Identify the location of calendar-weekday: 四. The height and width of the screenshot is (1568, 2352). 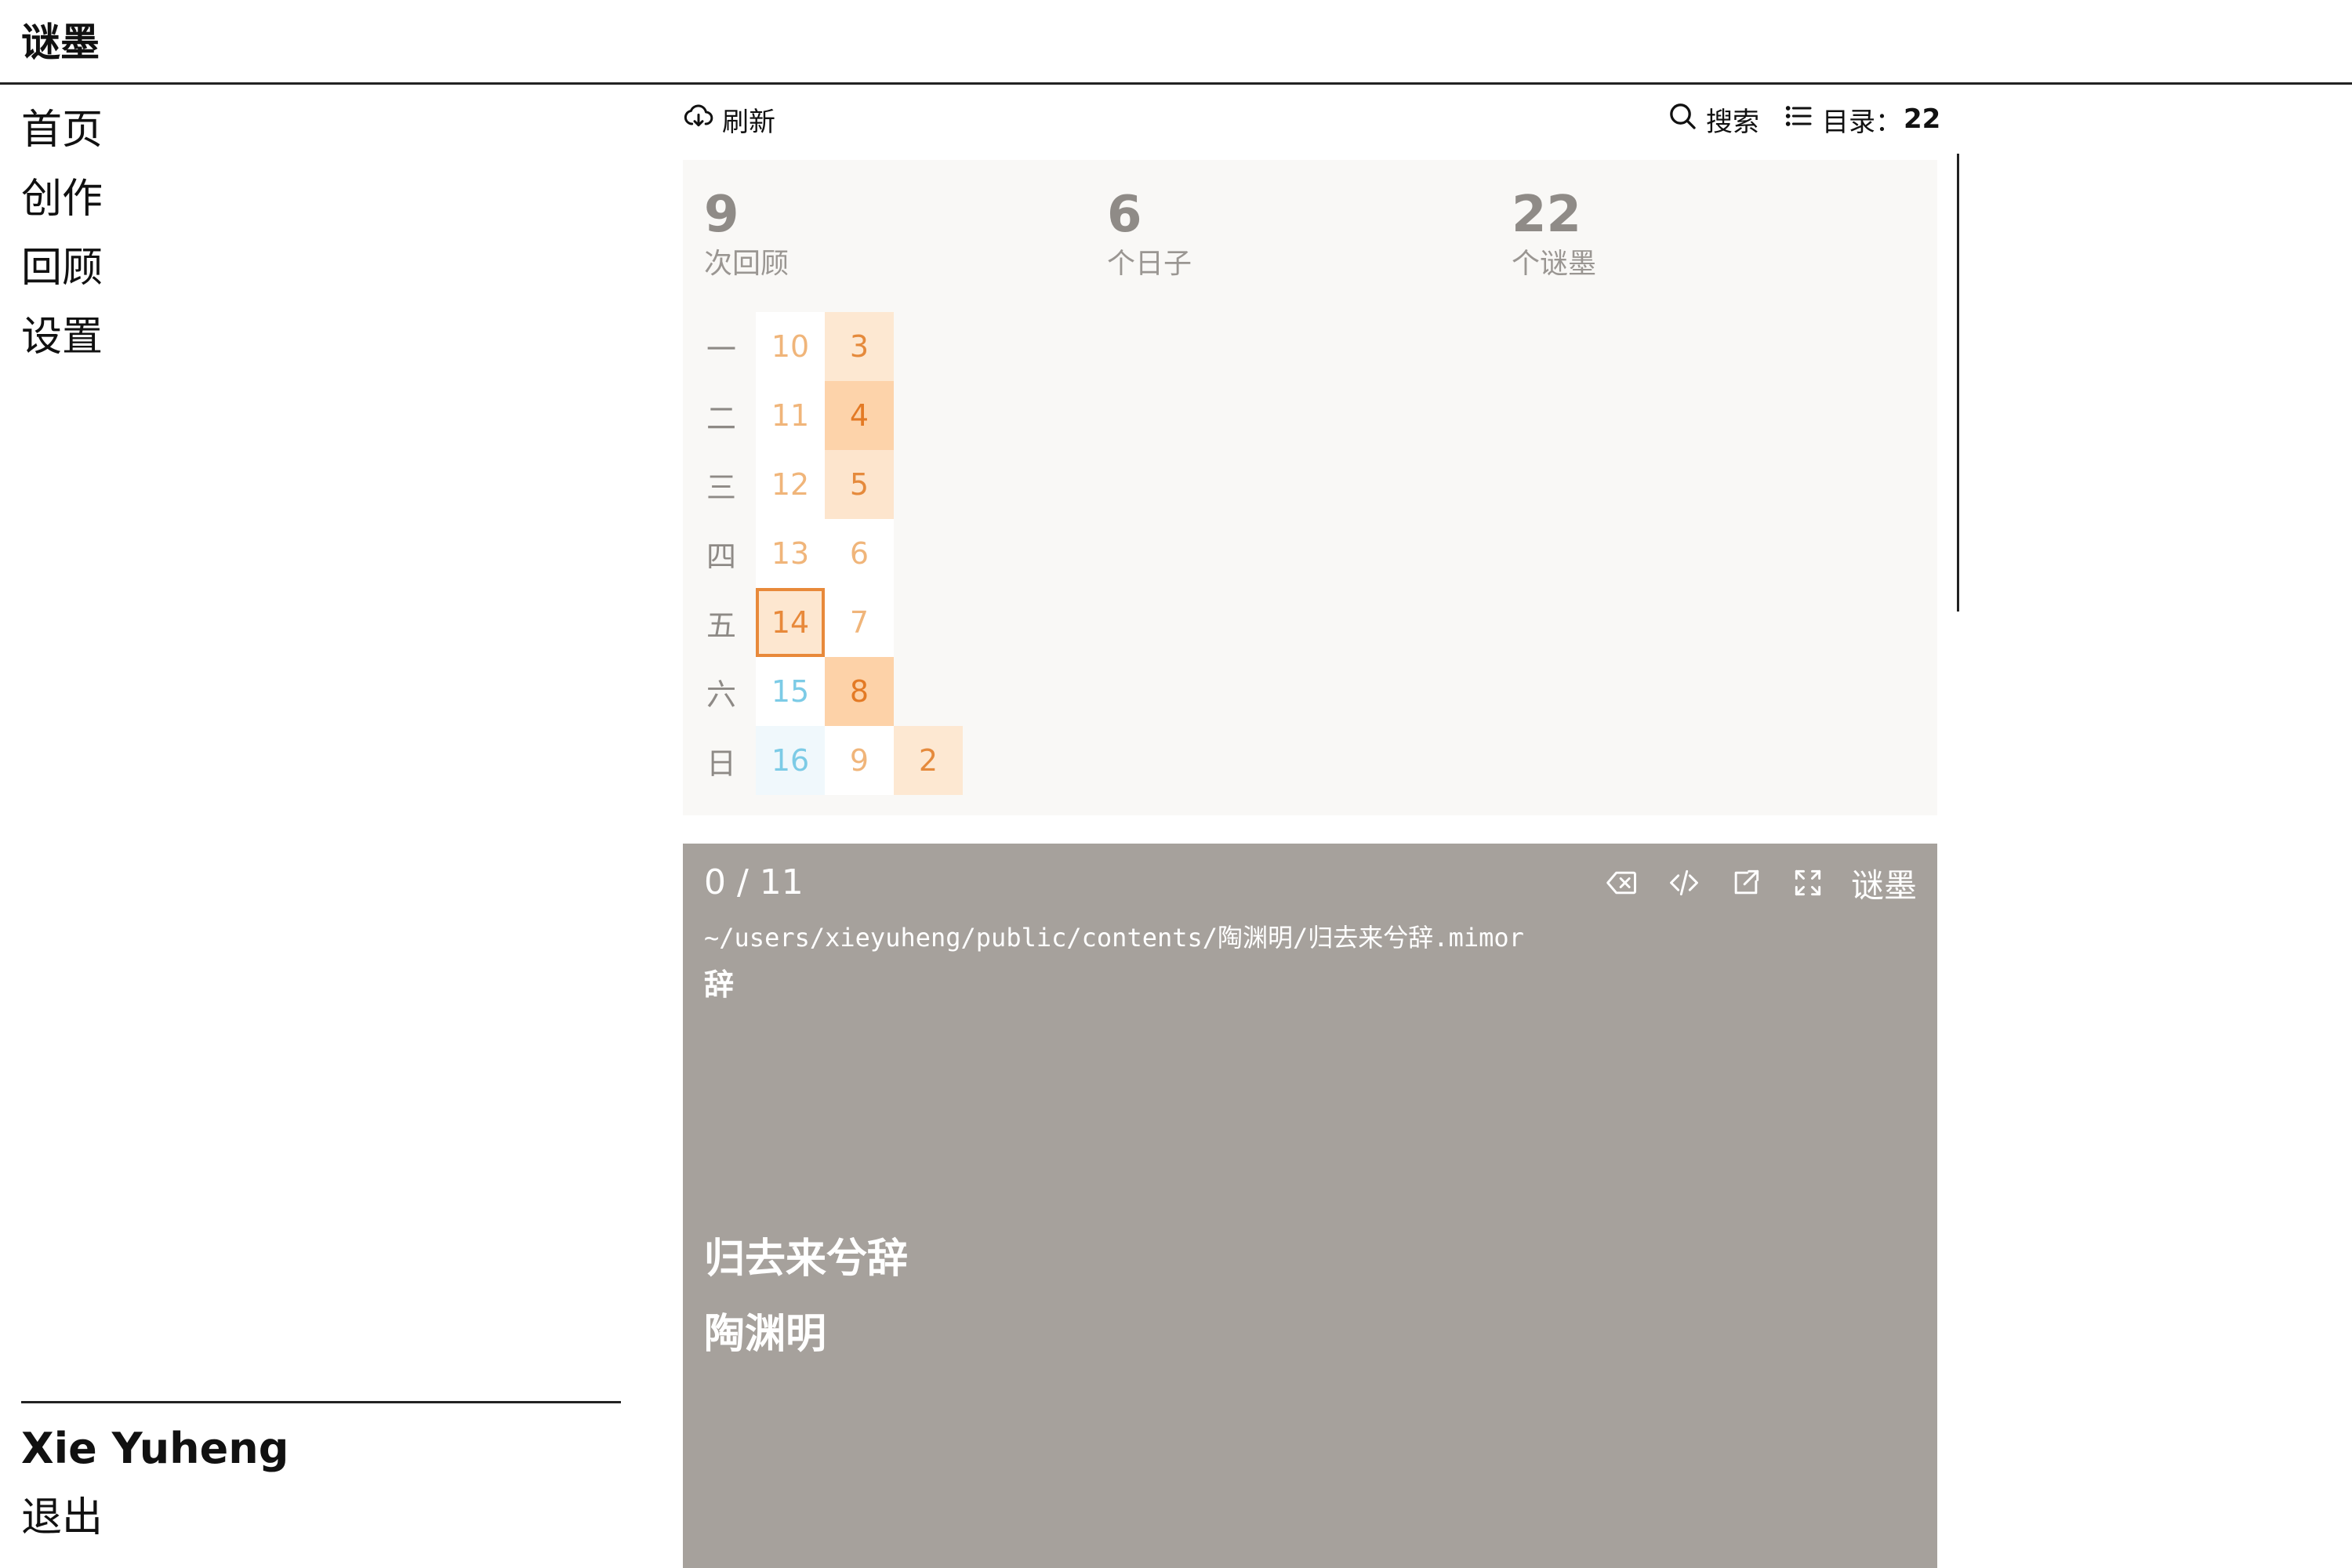
(721, 556).